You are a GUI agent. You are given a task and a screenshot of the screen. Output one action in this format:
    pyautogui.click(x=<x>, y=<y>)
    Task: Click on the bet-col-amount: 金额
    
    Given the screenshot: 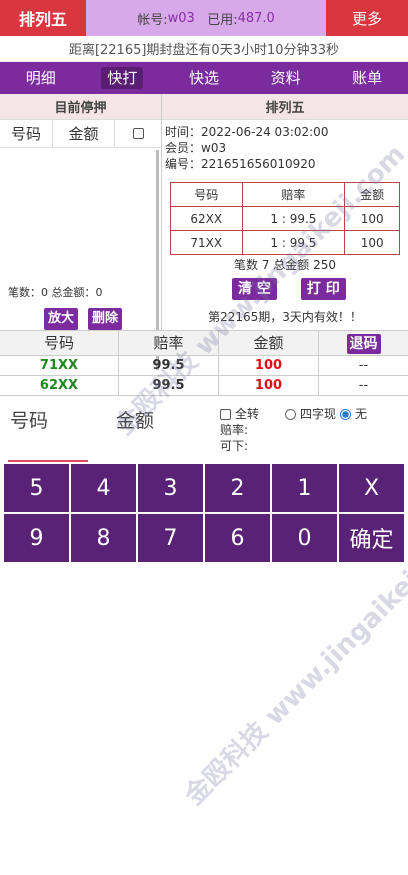 What is the action you would take?
    pyautogui.click(x=268, y=343)
    